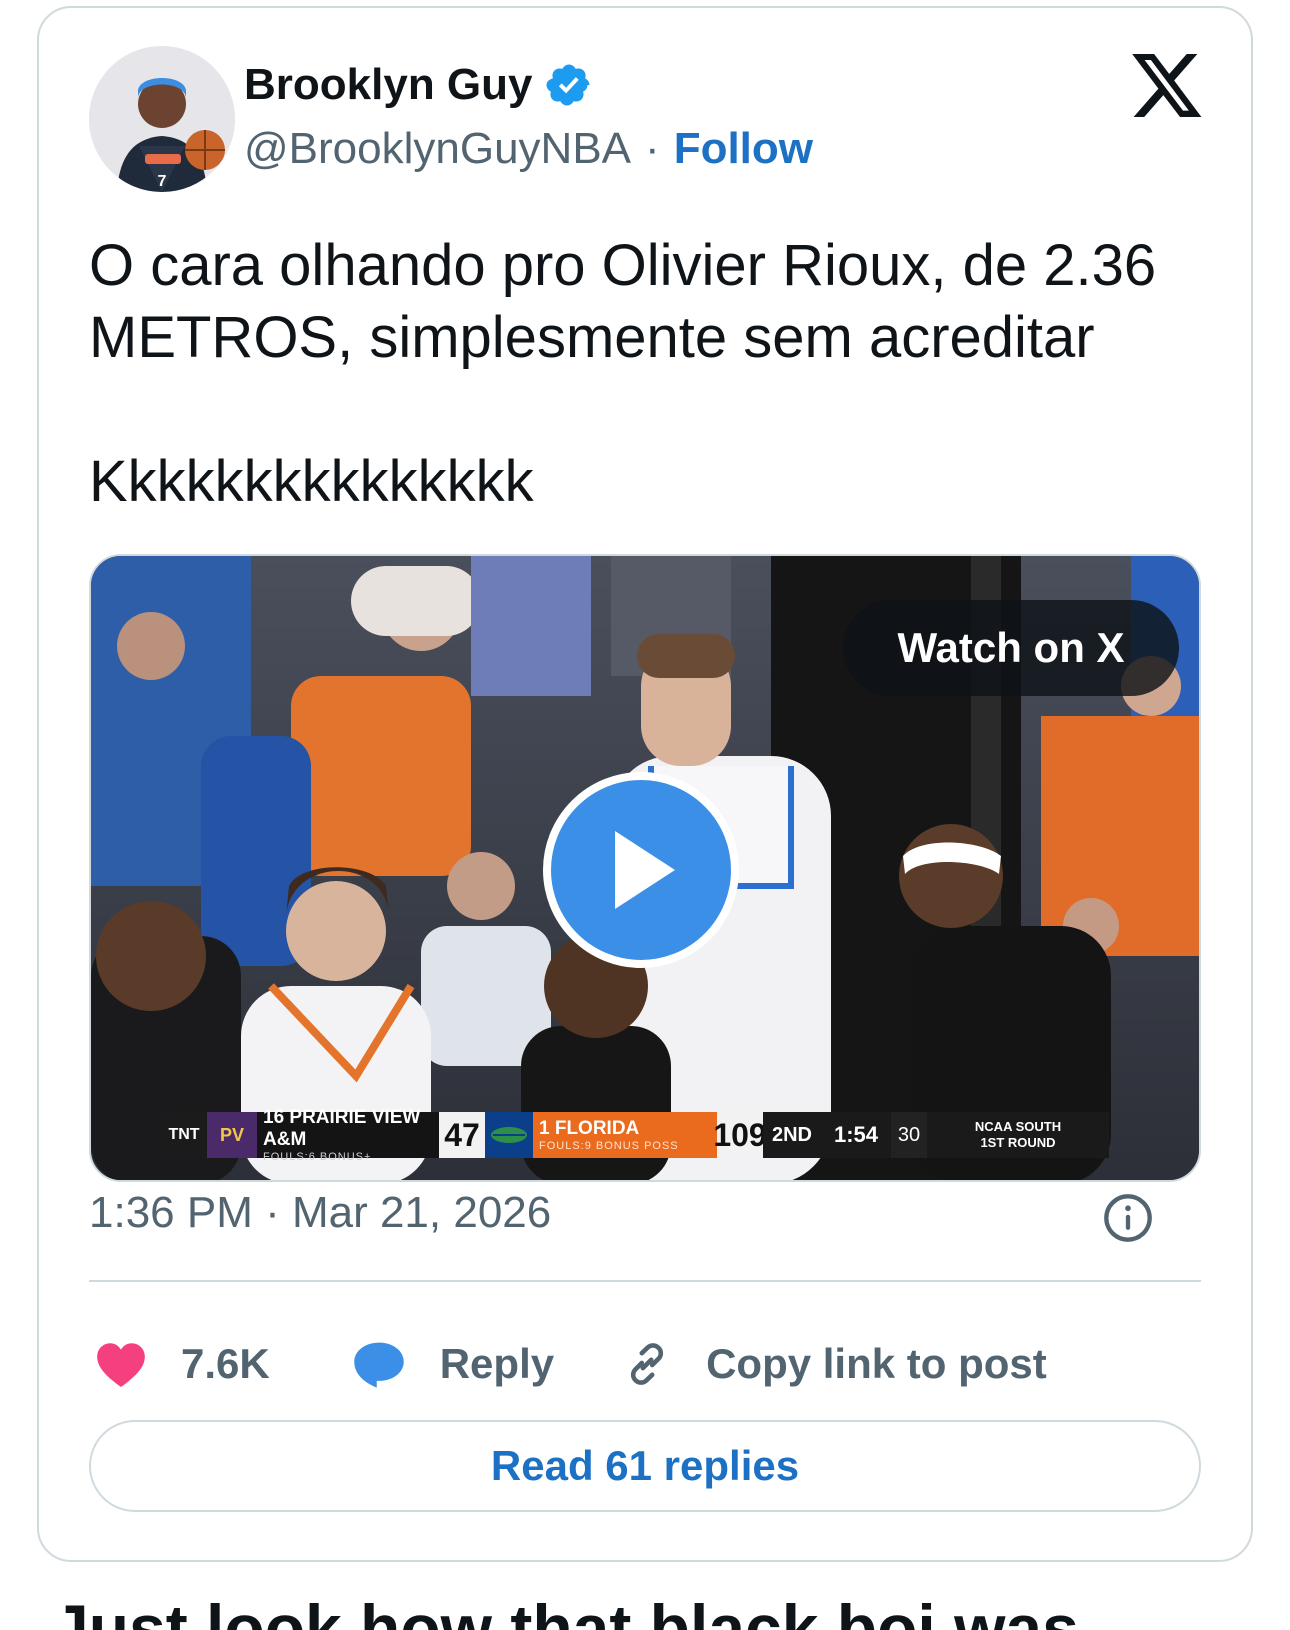  Describe the element at coordinates (320, 1213) in the screenshot. I see `post-timestamp: 1:36 PM · Mar 21, 2026` at that location.